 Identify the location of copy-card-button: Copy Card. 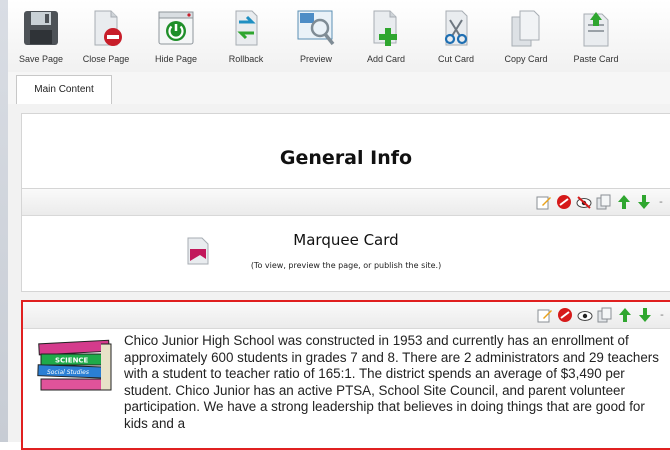
(526, 36).